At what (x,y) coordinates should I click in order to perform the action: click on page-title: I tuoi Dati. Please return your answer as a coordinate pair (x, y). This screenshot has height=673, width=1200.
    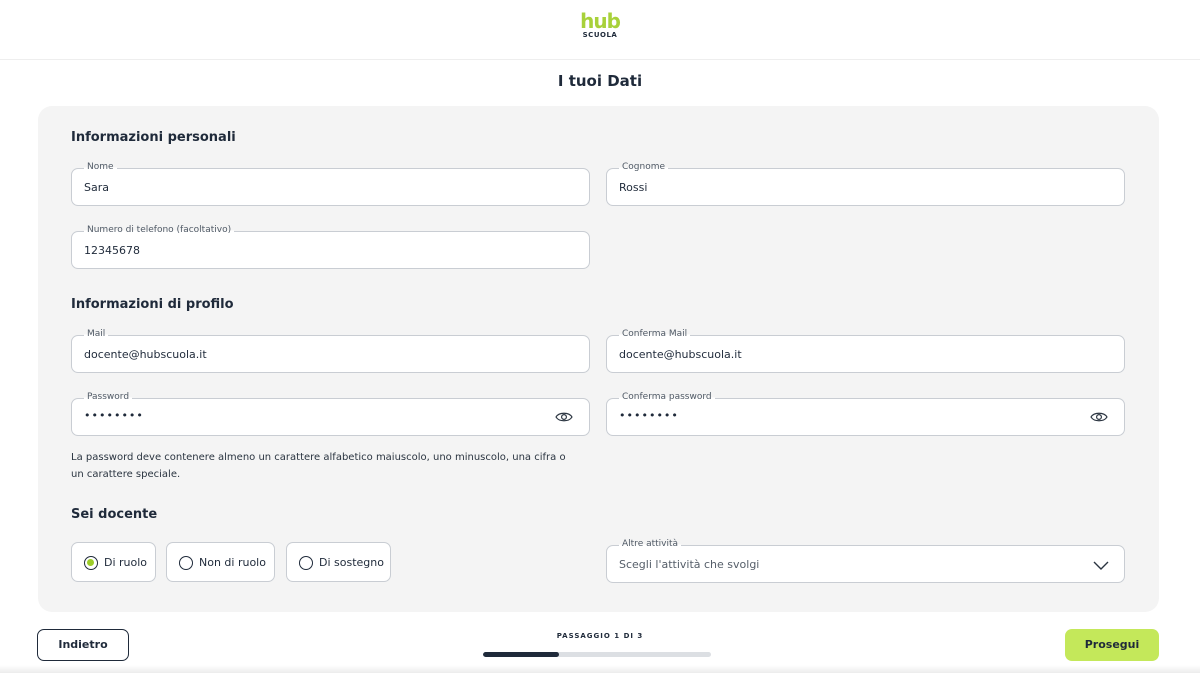
    Looking at the image, I should click on (600, 81).